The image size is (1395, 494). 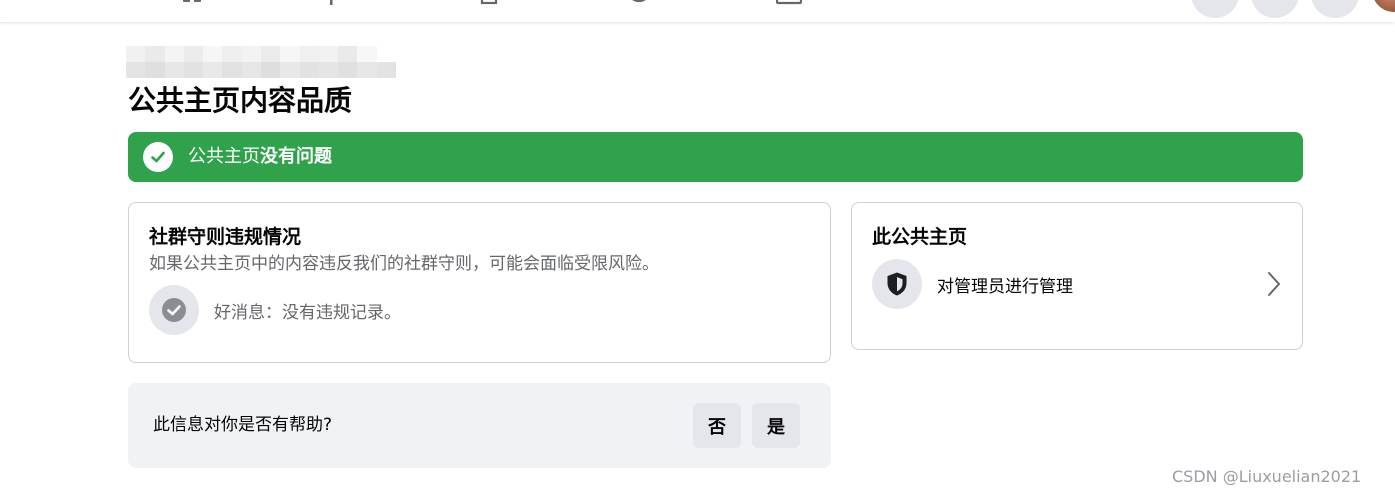 I want to click on avatar, so click(x=1383, y=6).